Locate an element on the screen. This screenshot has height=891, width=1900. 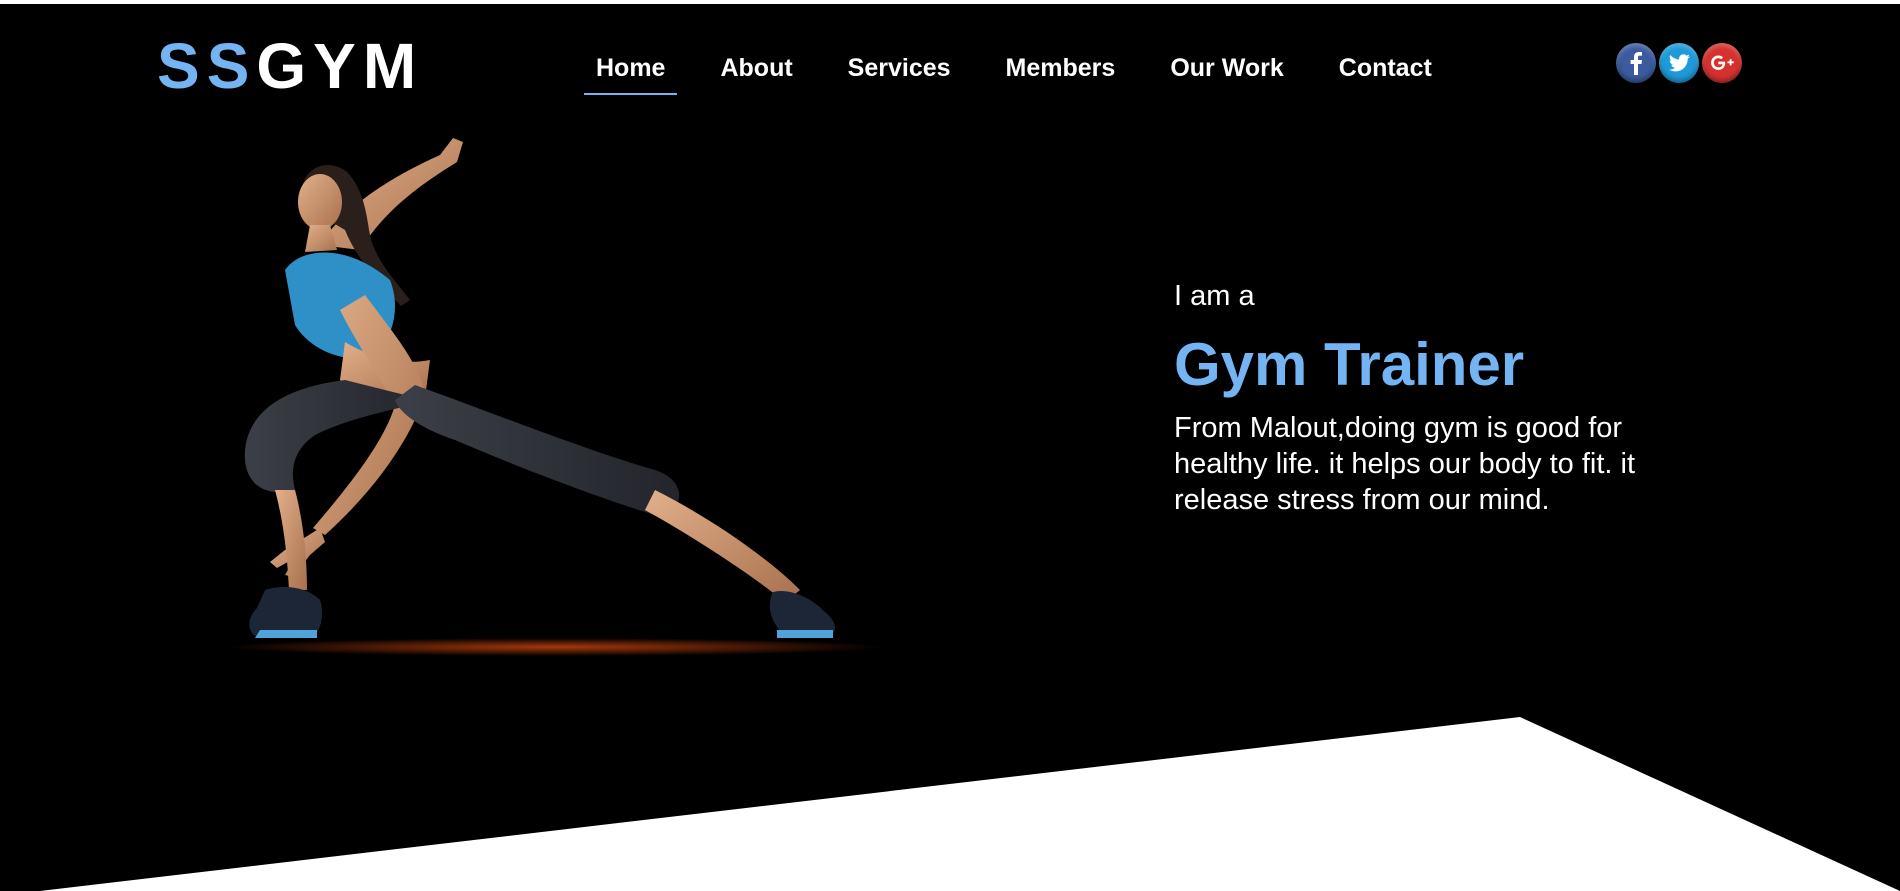
nav-services: Services is located at coordinates (899, 72).